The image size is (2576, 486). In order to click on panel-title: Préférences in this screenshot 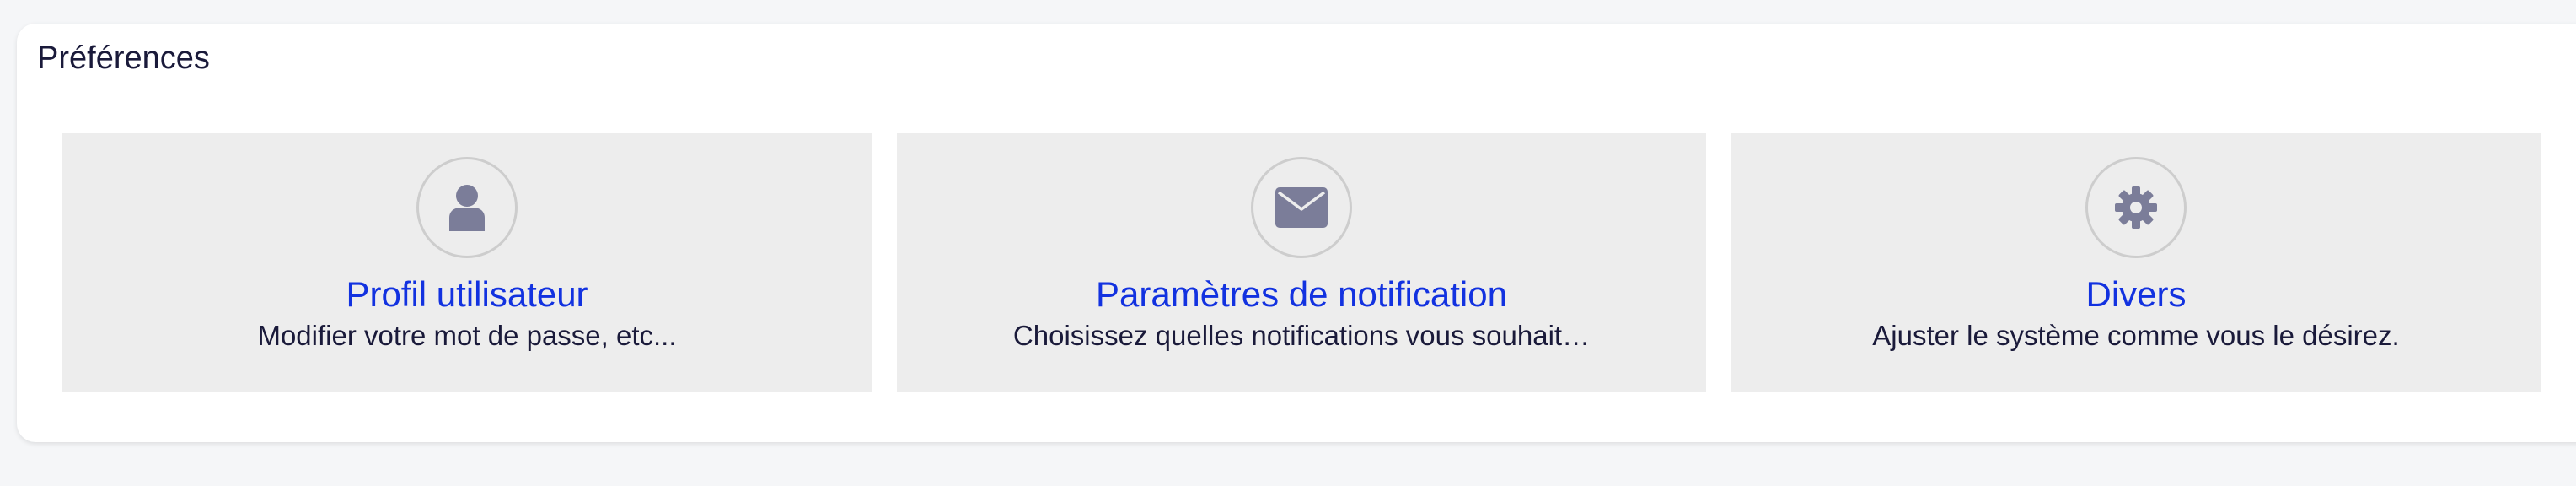, I will do `click(123, 58)`.